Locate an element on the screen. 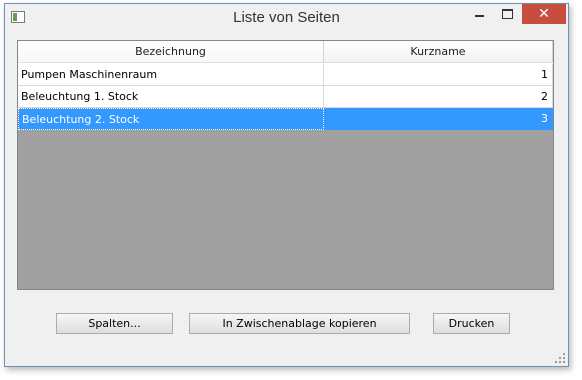 The image size is (582, 380). column-header-bezeichnung: Bezeichnung is located at coordinates (171, 52).